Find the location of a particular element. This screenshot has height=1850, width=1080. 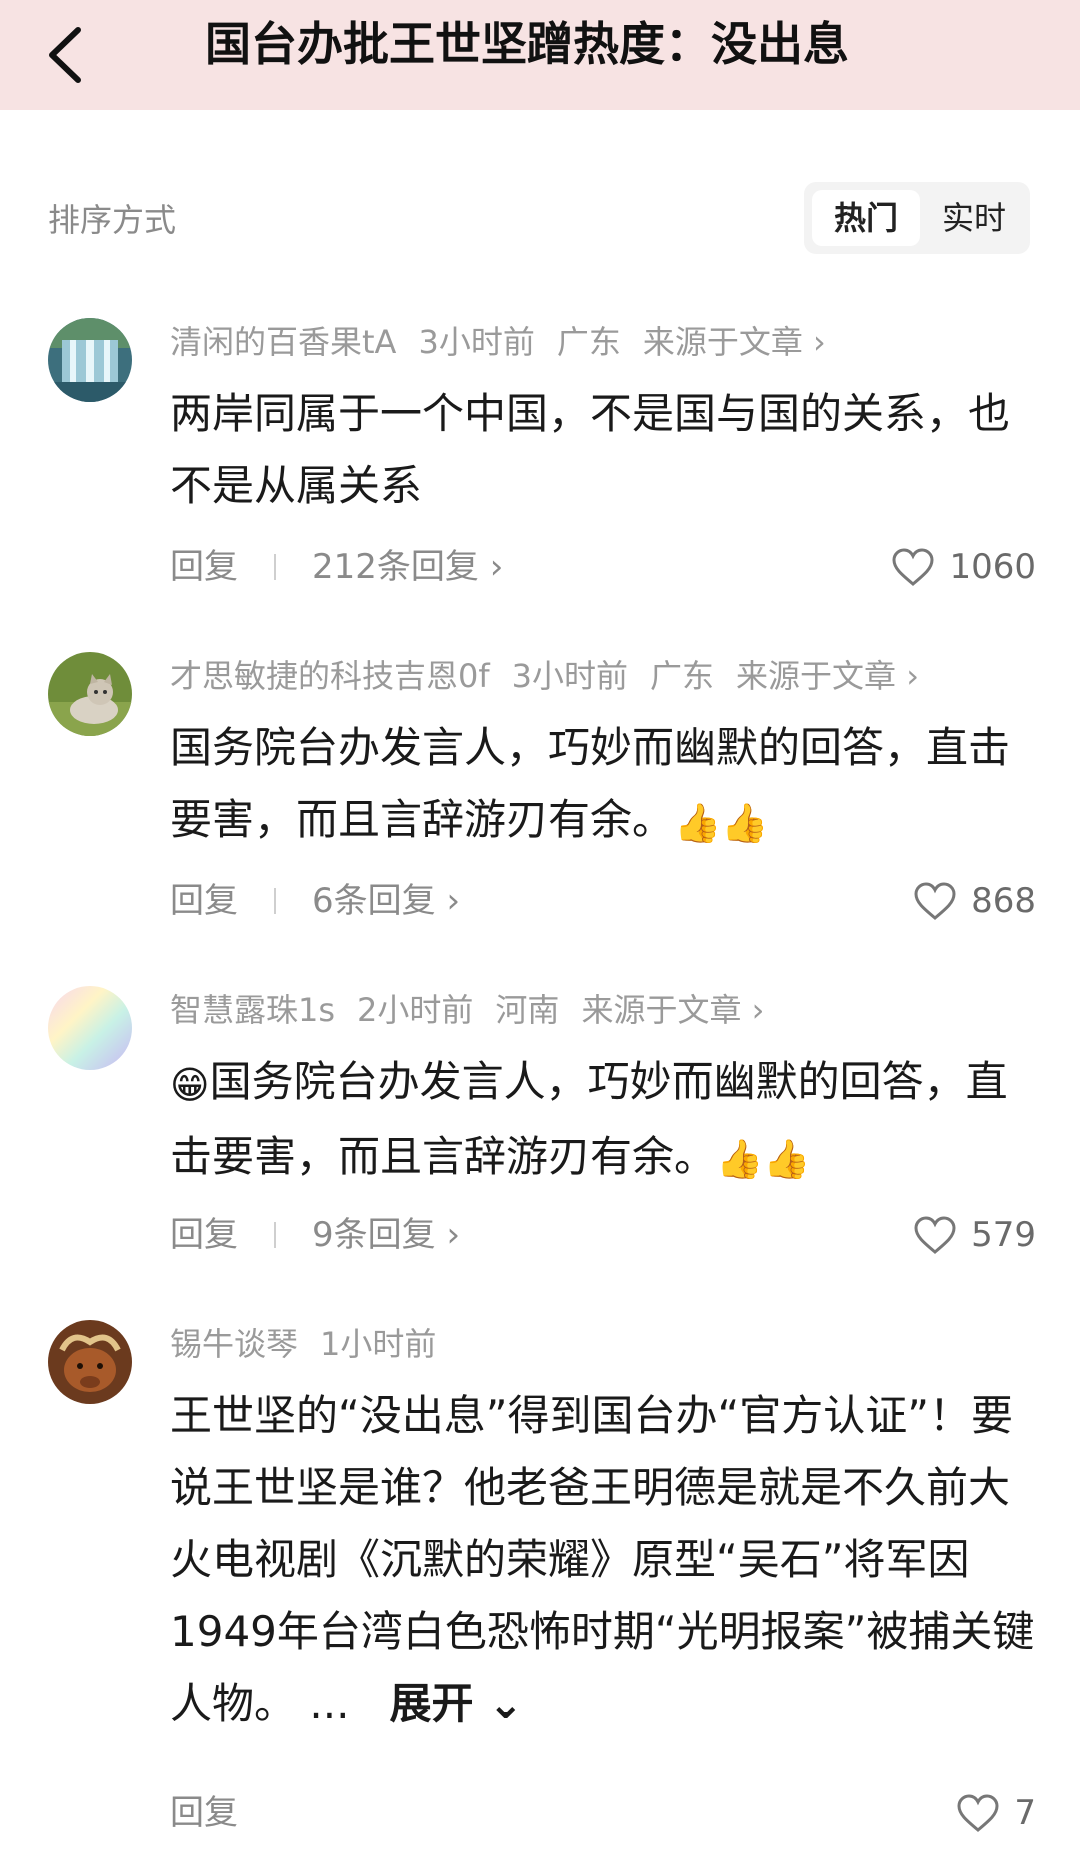

grin-emoji: 😁 is located at coordinates (190, 1084).